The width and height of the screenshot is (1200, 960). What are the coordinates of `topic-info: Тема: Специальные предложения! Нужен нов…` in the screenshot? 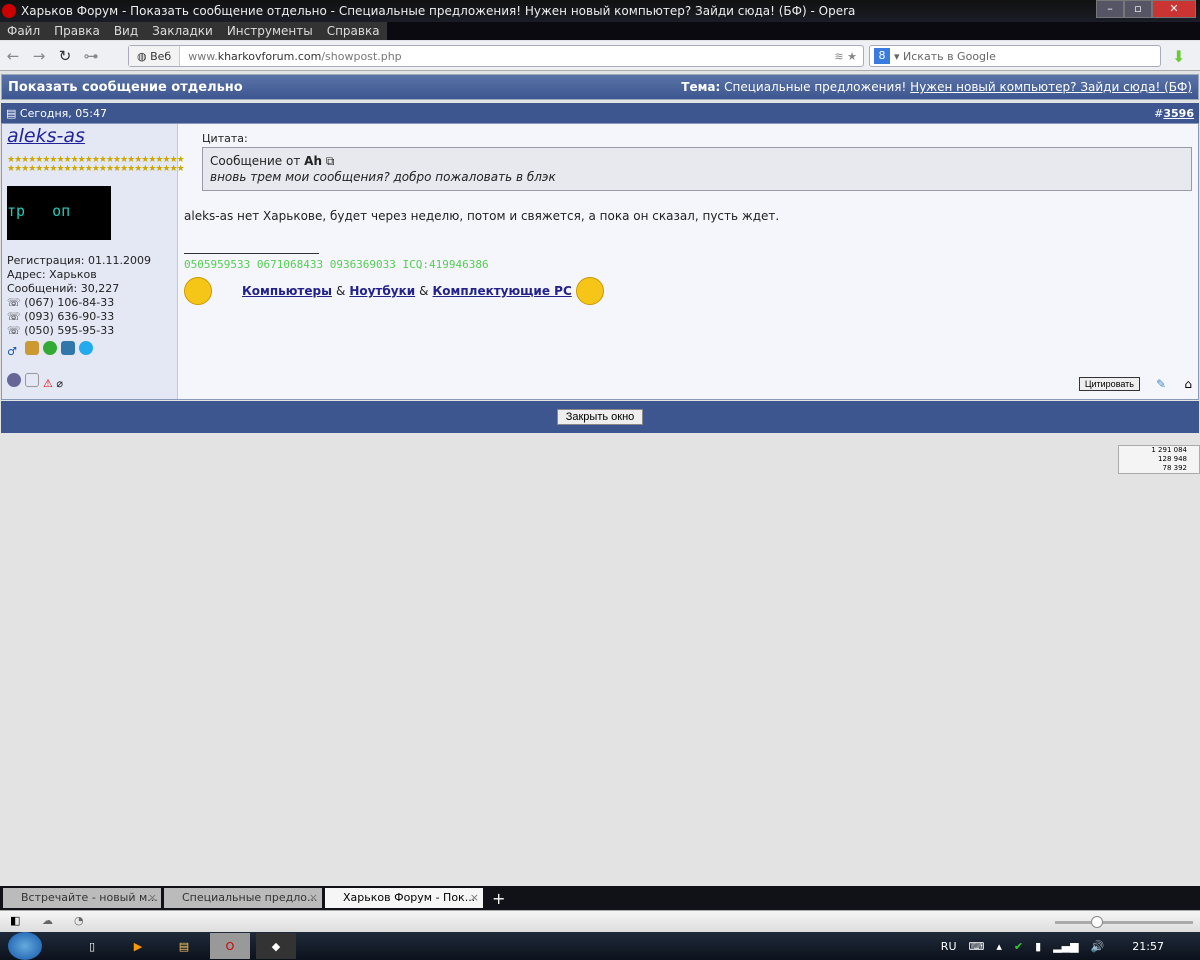 It's located at (936, 87).